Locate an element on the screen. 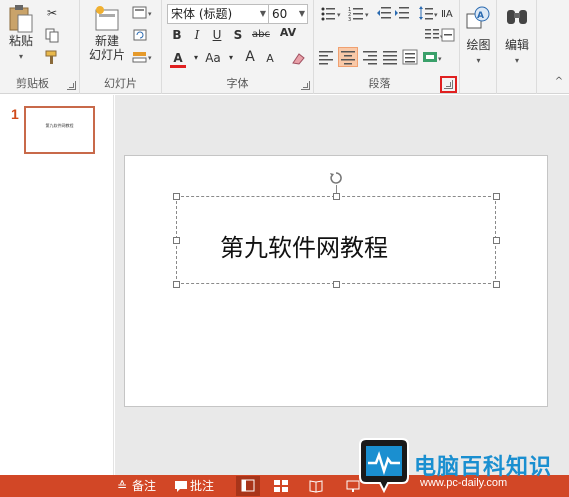 The image size is (569, 497). underline-button: U is located at coordinates (217, 35).